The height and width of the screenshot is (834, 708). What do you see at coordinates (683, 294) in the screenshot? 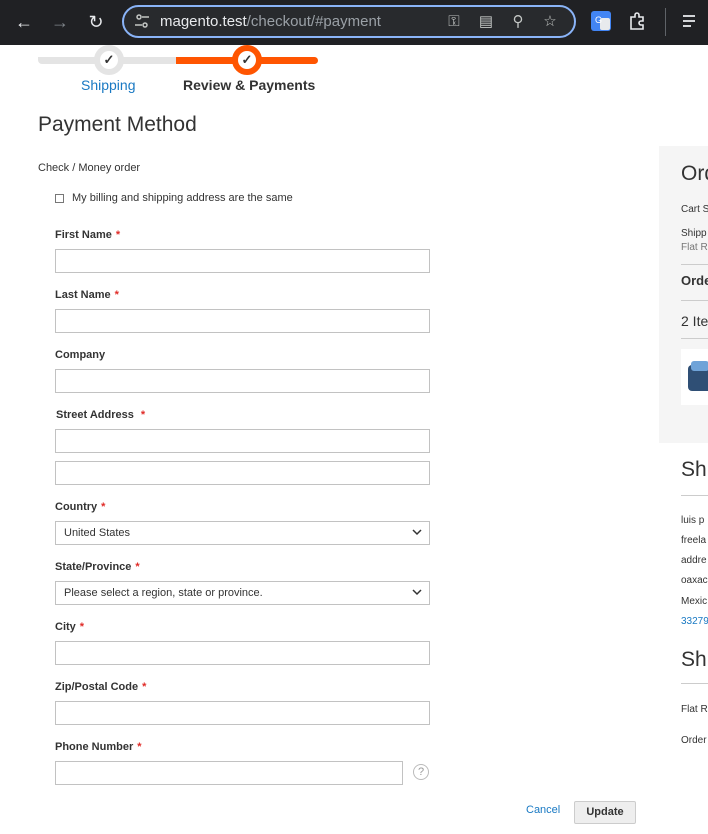
I see `order-summary-panel: Ord Cart S Shipp Flat R Orde 2 Ite` at bounding box center [683, 294].